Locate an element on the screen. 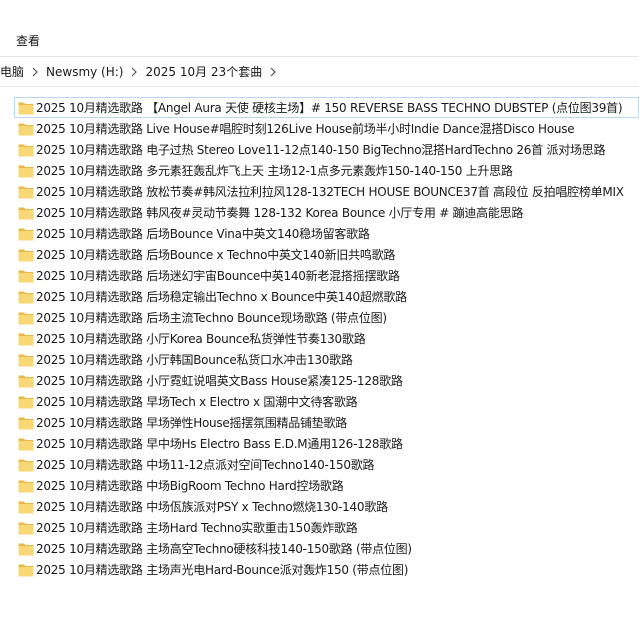 This screenshot has height=639, width=639. folder-row: 2025 10月精选歌路 后场Bounce Vina中英文140稳场留客歌路 is located at coordinates (326, 233).